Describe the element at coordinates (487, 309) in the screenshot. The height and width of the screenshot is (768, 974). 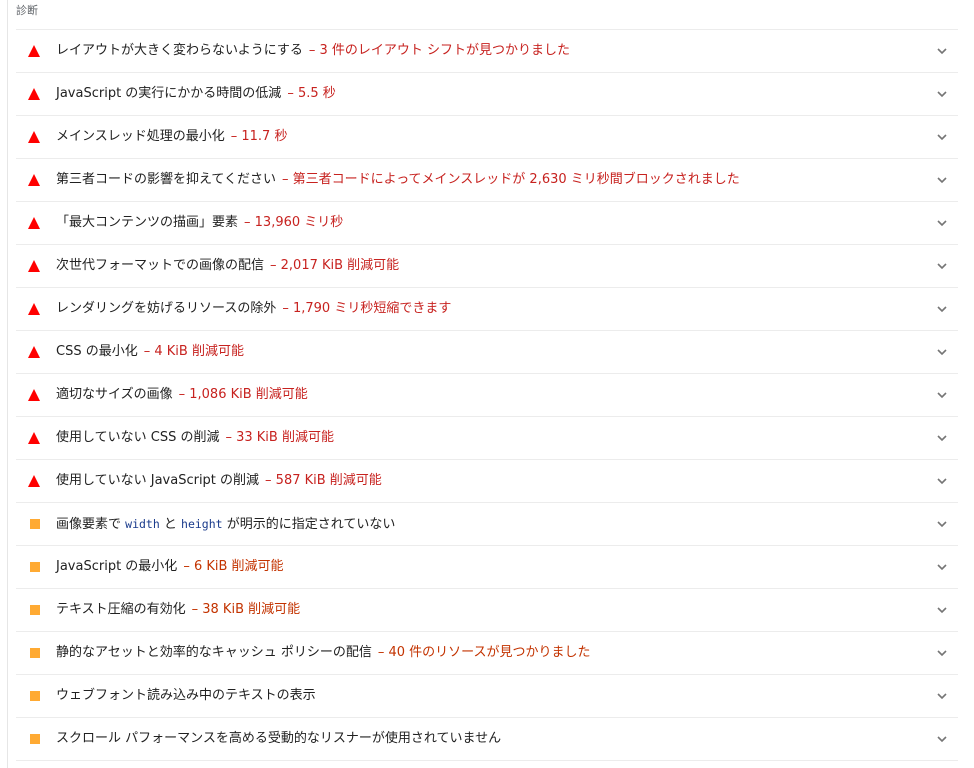
I see `audit-row: レンダリングを妨げるリソースの除外 – 1,790 ミリ秒短縮できます` at that location.